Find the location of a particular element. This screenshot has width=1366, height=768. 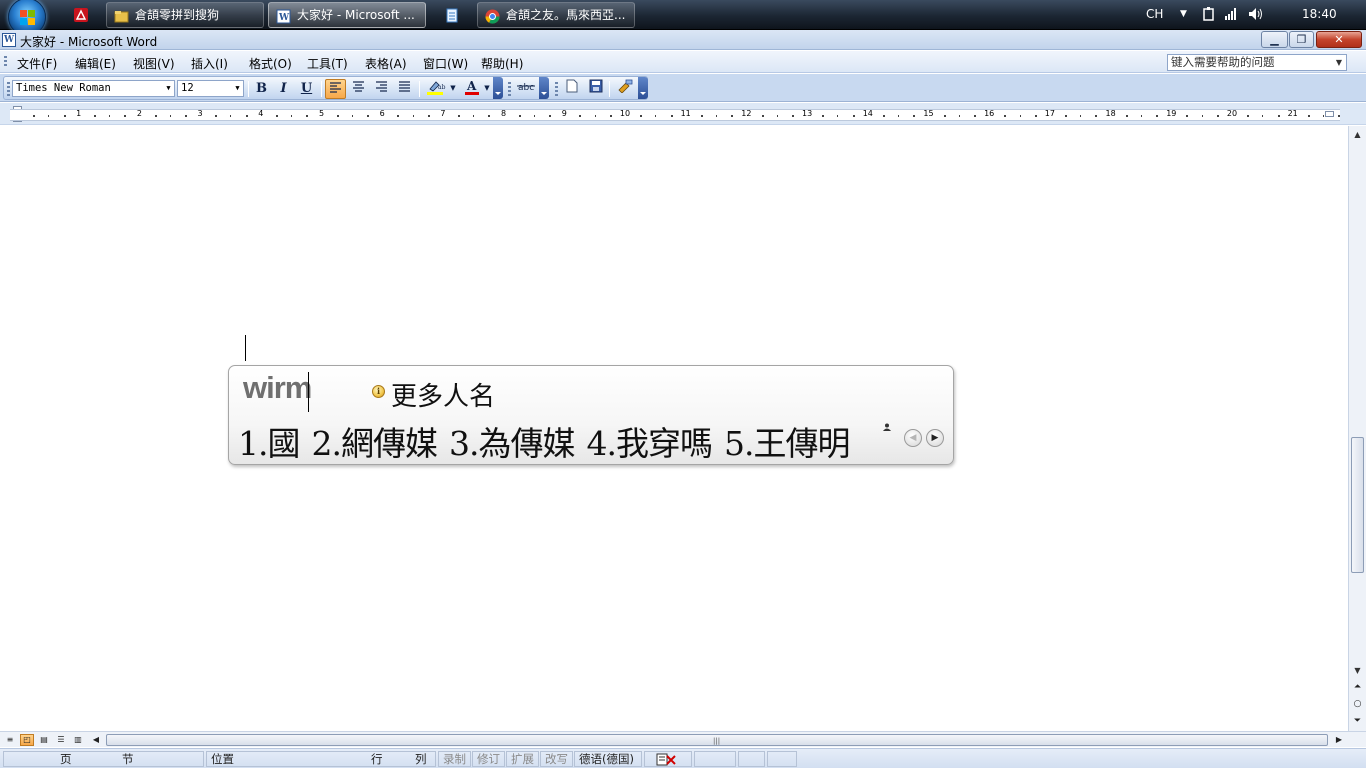

print-layout-view-icon: ▤ is located at coordinates (44, 740).